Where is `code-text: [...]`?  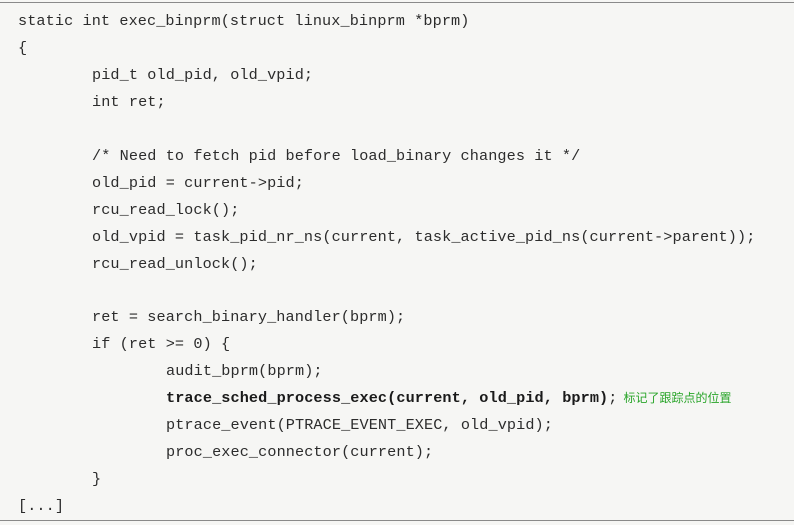
code-text: [...] is located at coordinates (41, 506).